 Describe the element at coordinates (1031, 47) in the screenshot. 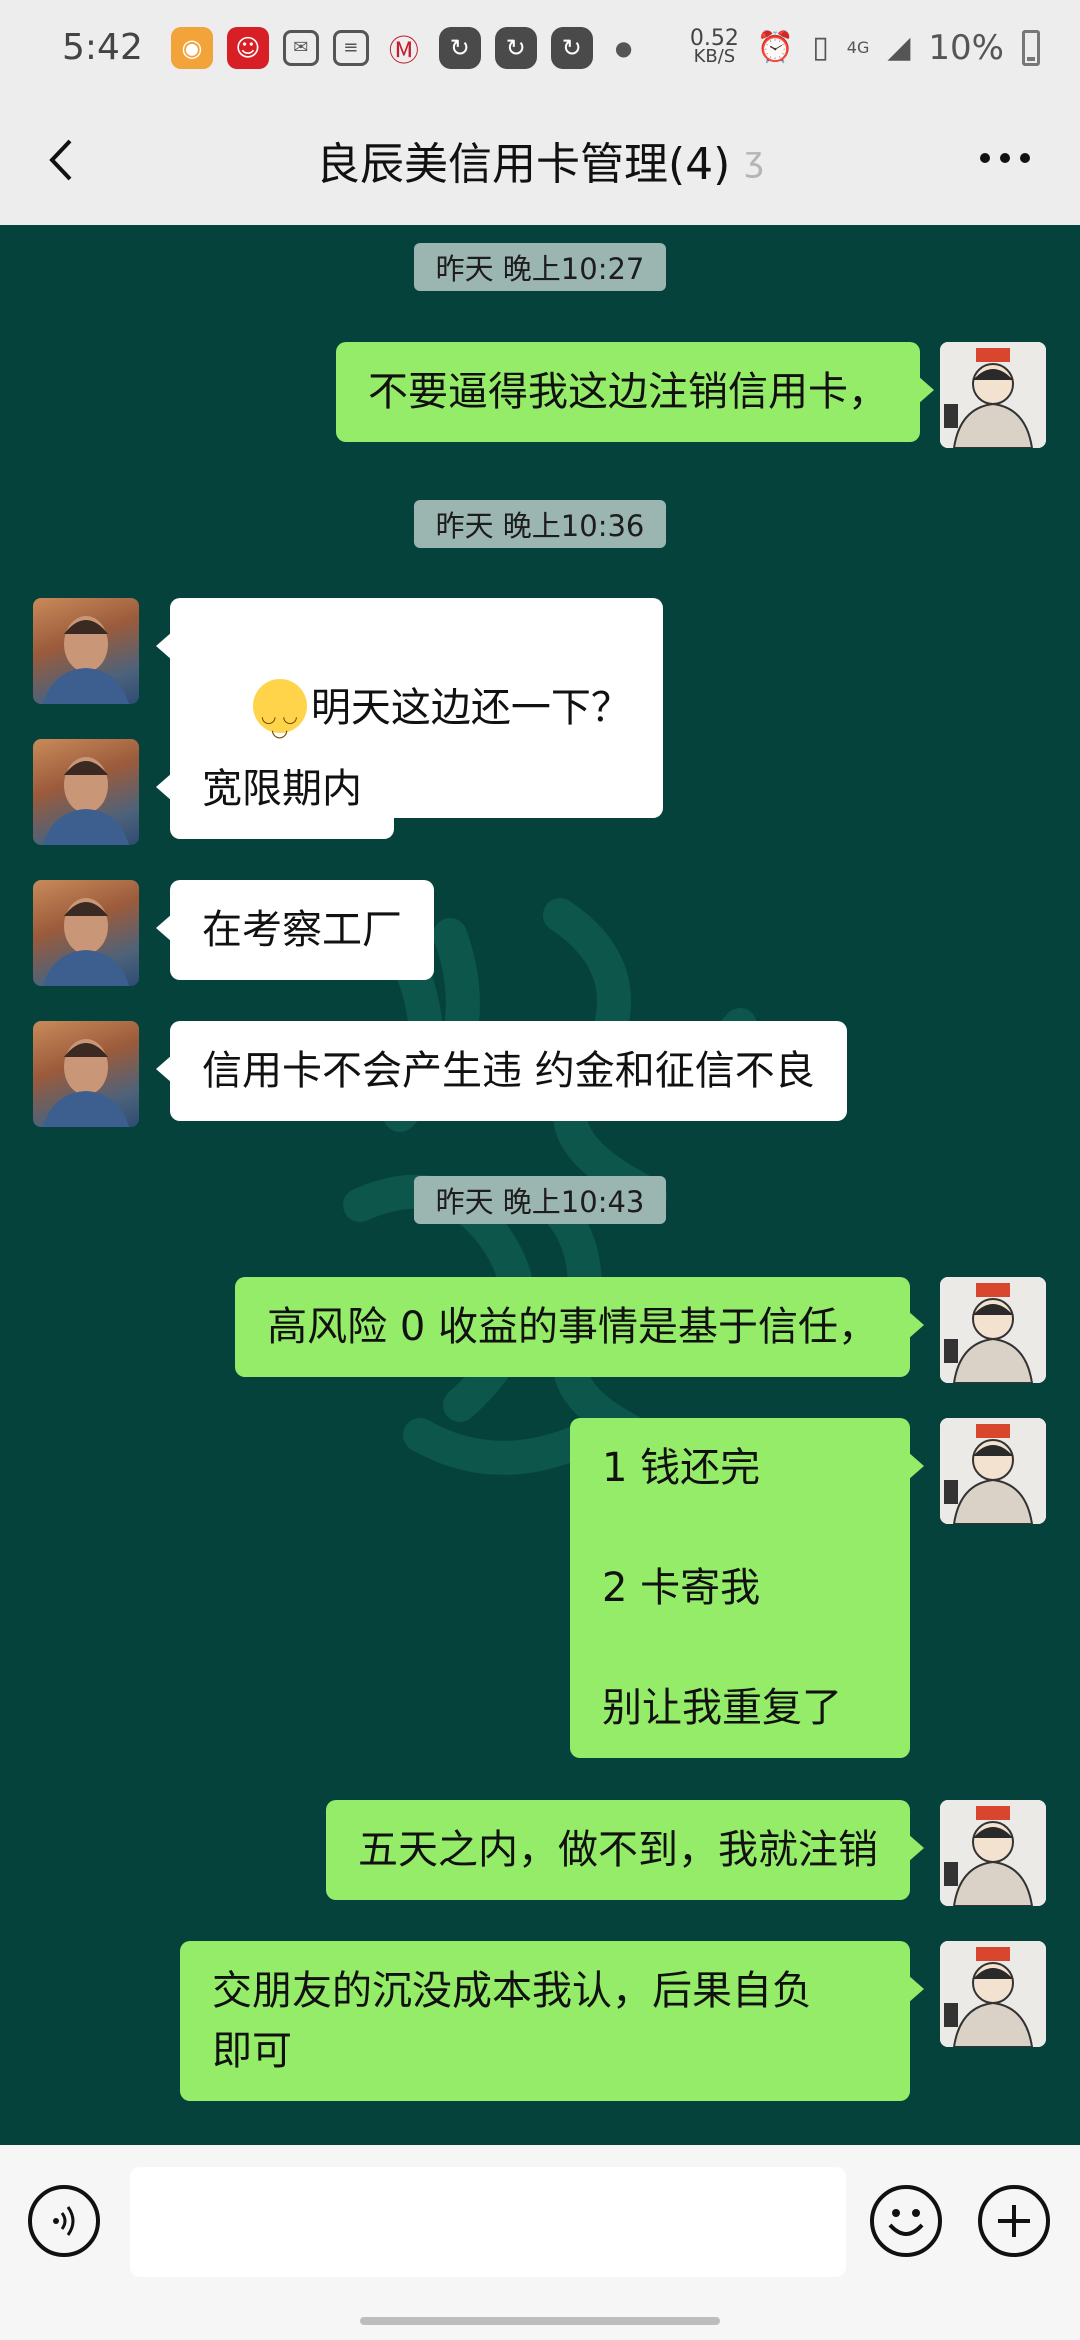

I see `battery-icon` at that location.